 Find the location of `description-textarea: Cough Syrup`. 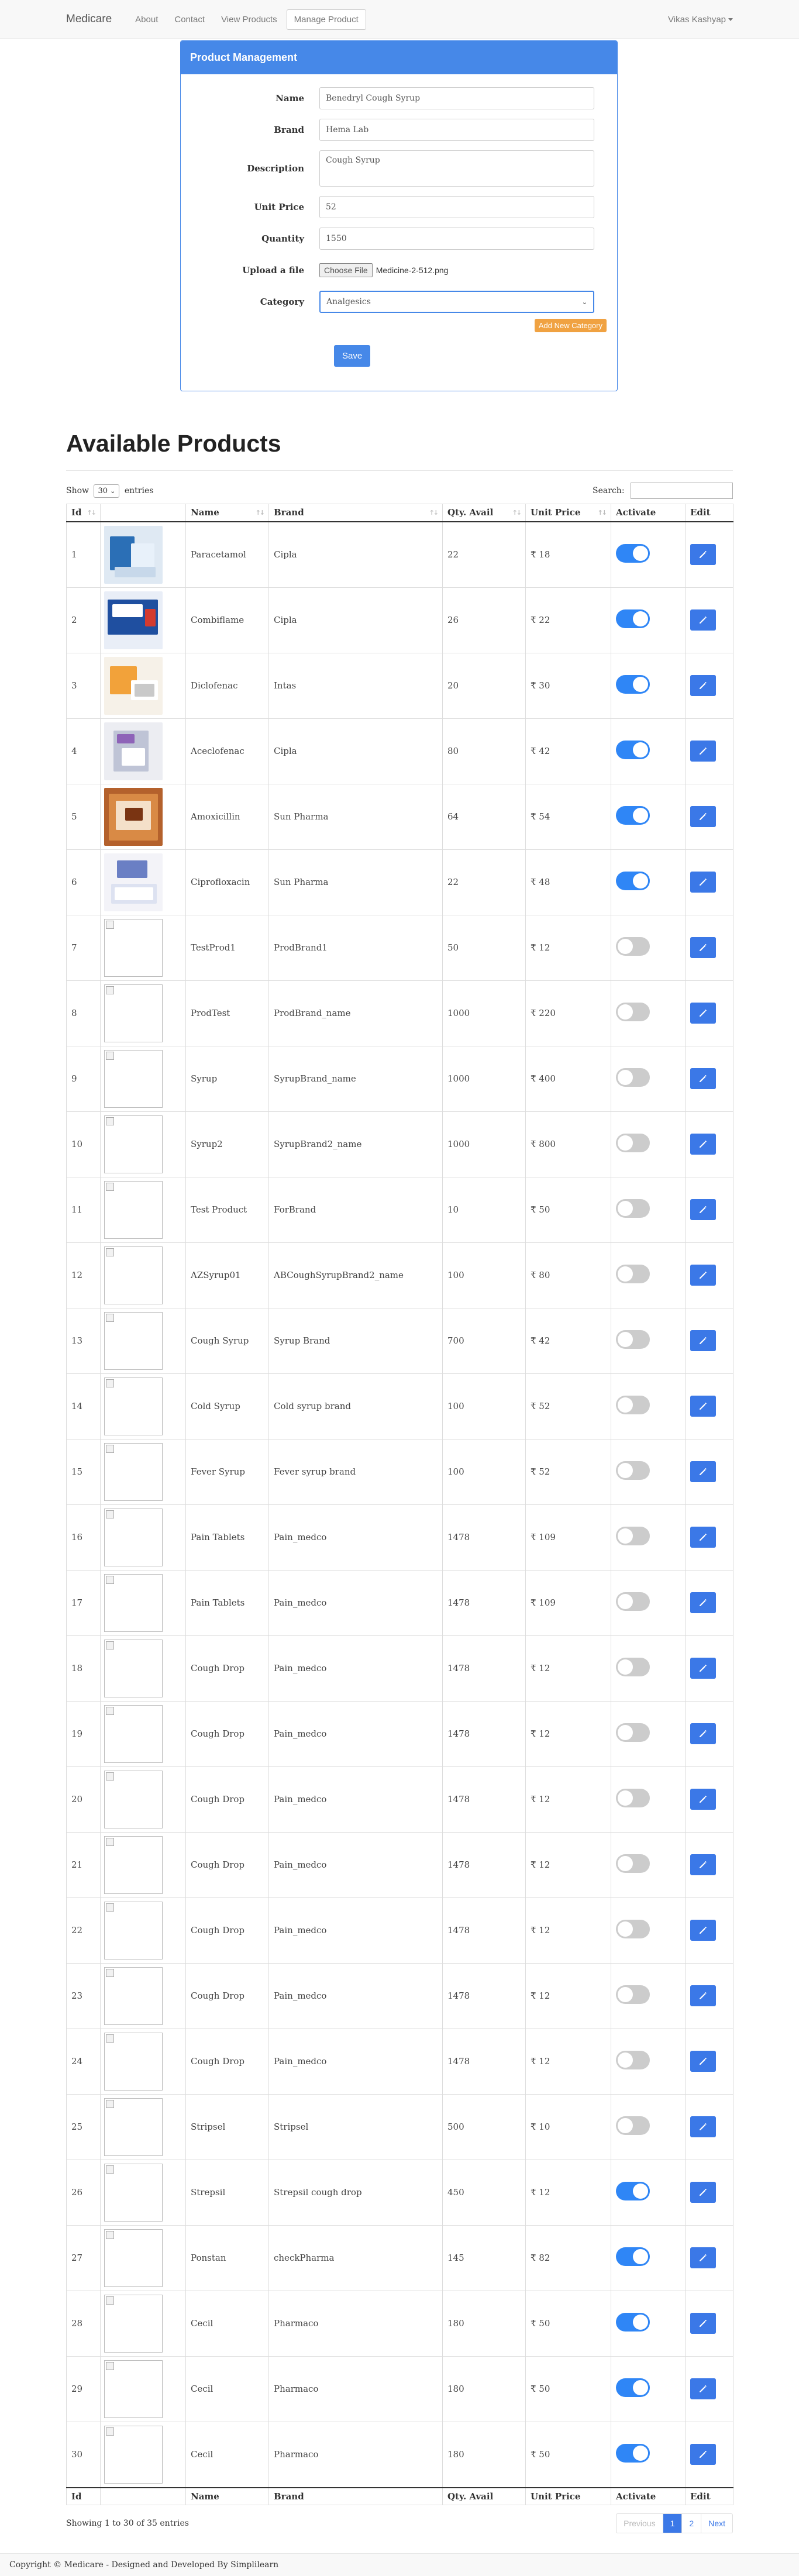

description-textarea: Cough Syrup is located at coordinates (456, 168).